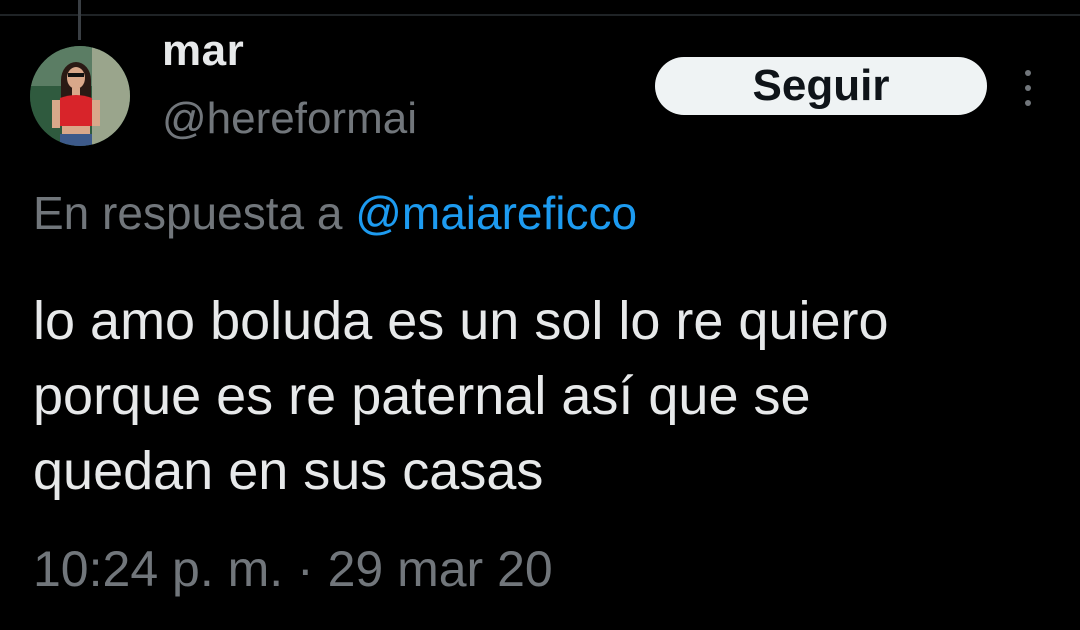 This screenshot has width=1080, height=630. I want to click on follow-button: Seguir, so click(821, 86).